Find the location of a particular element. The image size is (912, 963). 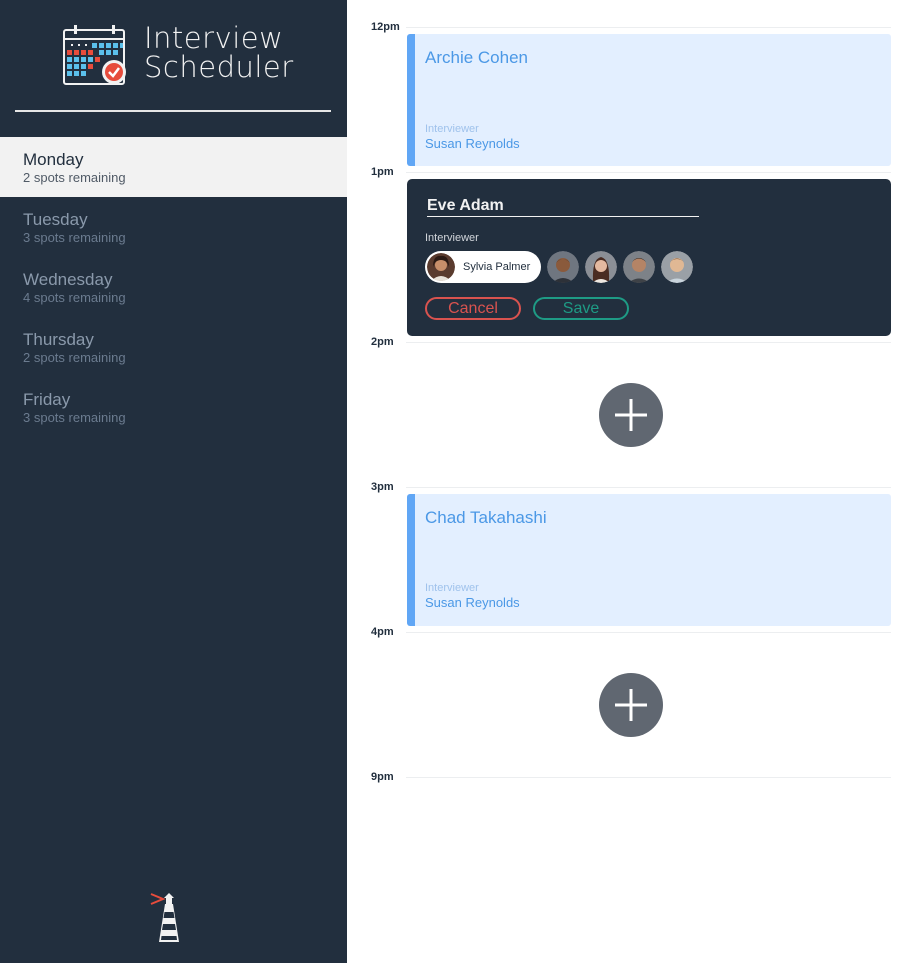

day-item-wednesday: Wednesday 4 spots remaining is located at coordinates (173, 287).